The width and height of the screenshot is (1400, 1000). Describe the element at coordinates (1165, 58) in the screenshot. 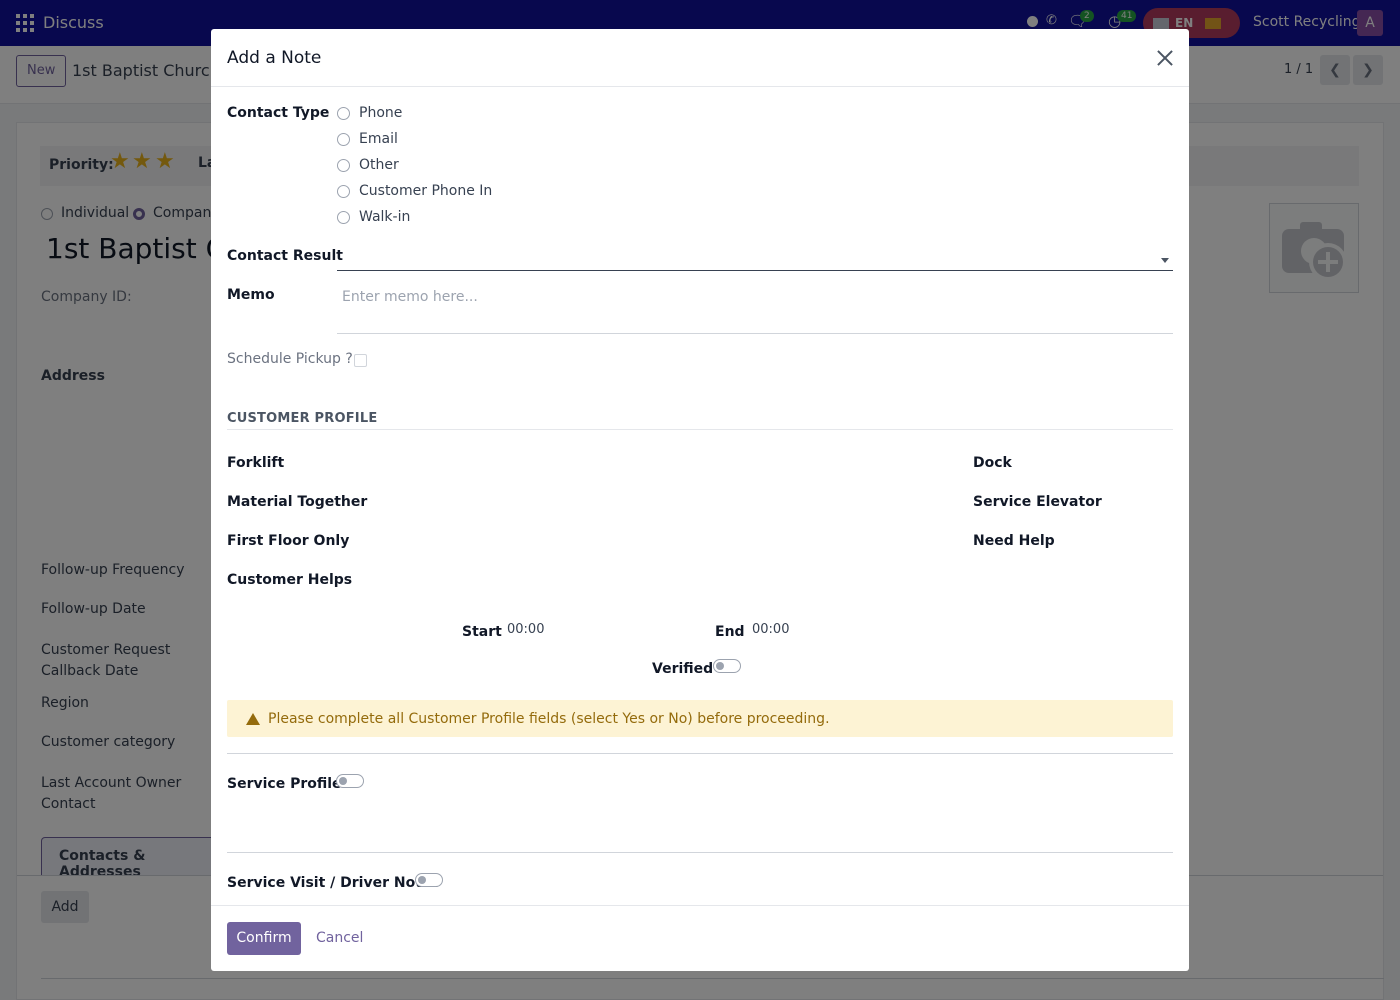

I see `close-icon` at that location.